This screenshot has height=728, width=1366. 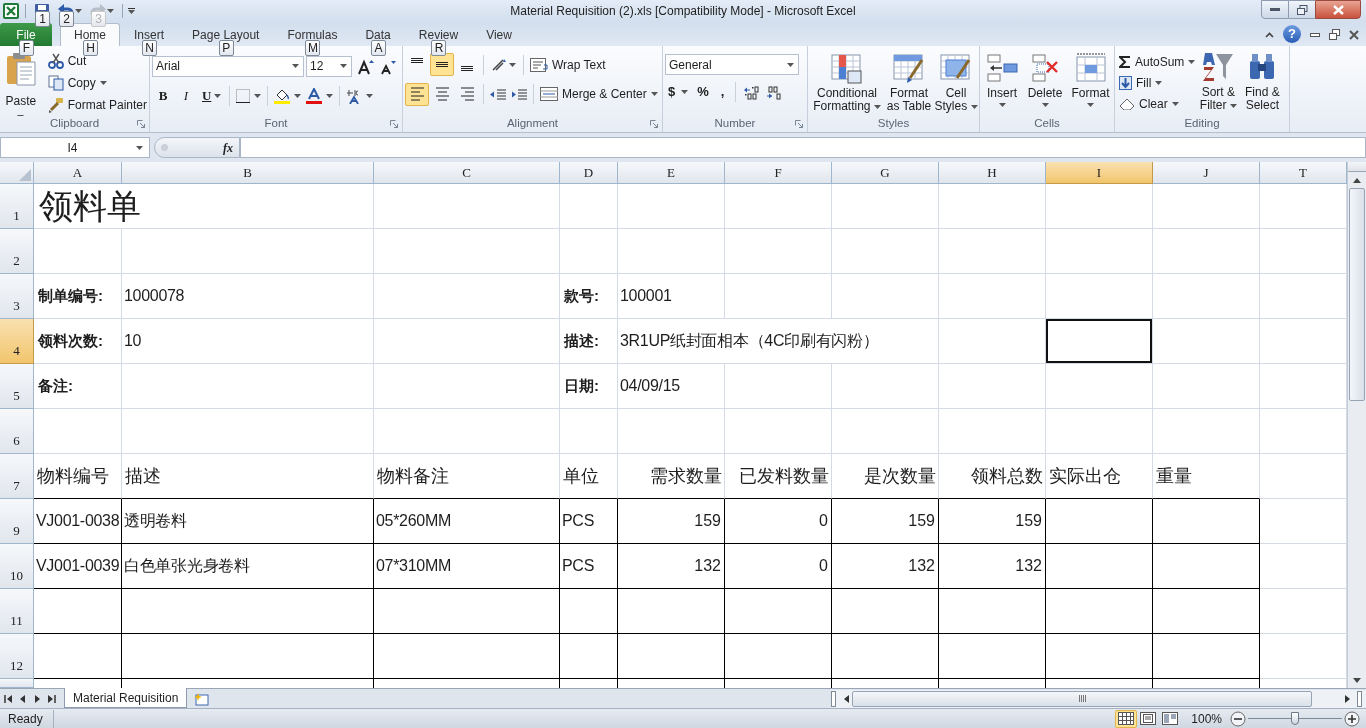 What do you see at coordinates (187, 566) in the screenshot?
I see `cell-value: 白色单张光身卷料` at bounding box center [187, 566].